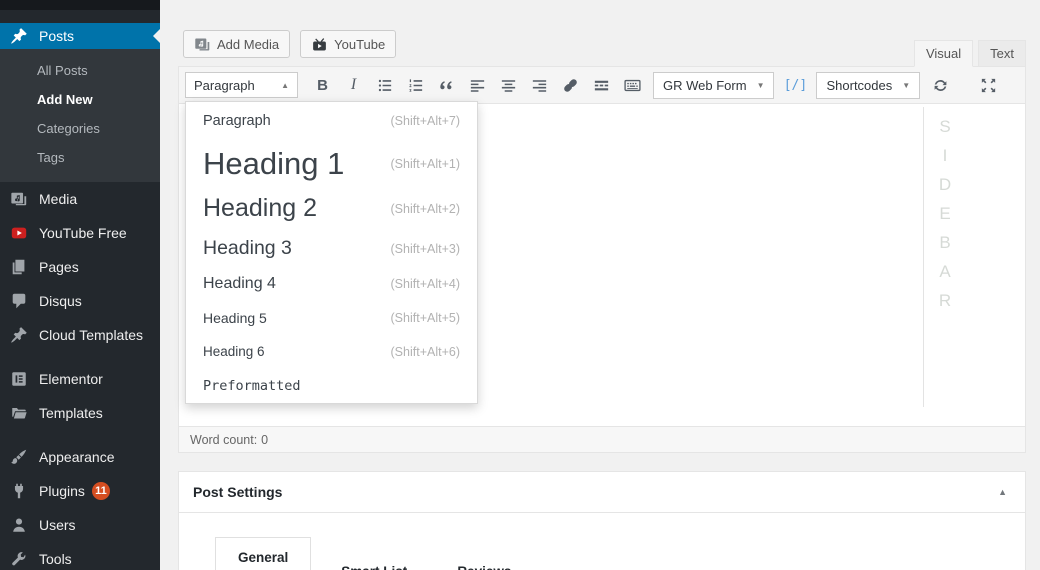 Image resolution: width=1040 pixels, height=570 pixels. What do you see at coordinates (91, 335) in the screenshot?
I see `sidebar-item-label: Cloud Templates` at bounding box center [91, 335].